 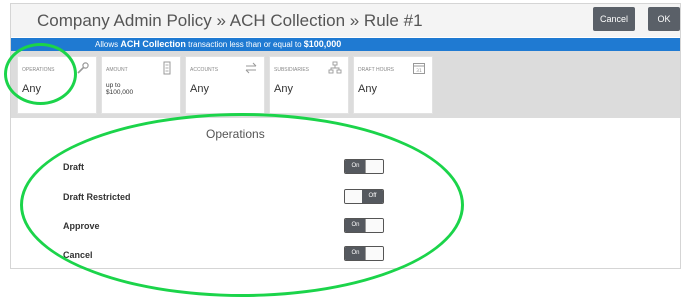 I want to click on banner-prefix: Allows, so click(x=107, y=44).